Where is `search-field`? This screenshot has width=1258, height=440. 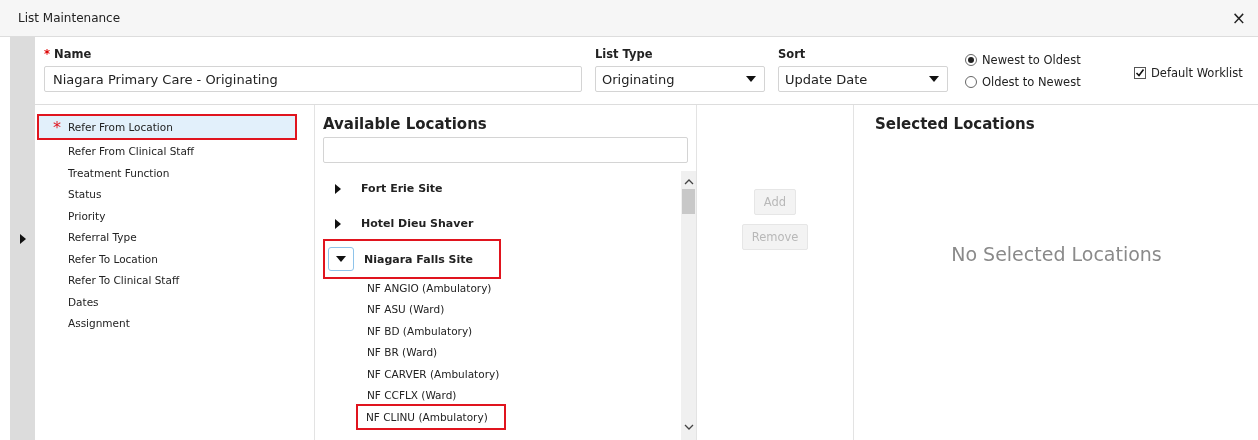 search-field is located at coordinates (505, 150).